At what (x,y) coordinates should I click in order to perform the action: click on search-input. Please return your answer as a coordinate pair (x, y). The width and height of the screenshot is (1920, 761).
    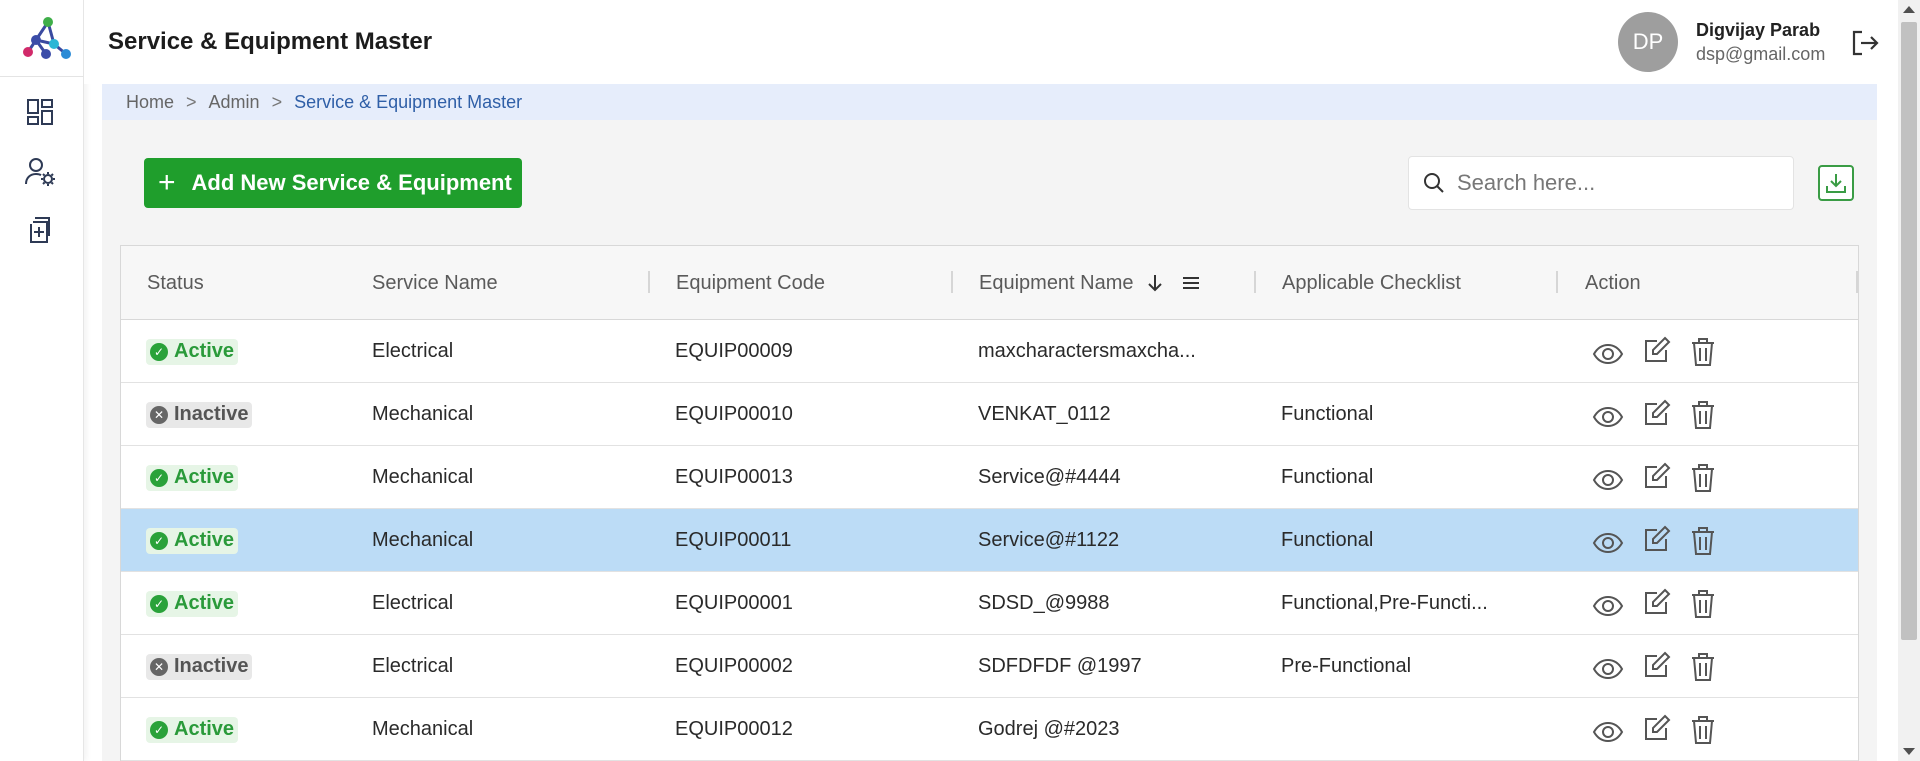
    Looking at the image, I should click on (1607, 183).